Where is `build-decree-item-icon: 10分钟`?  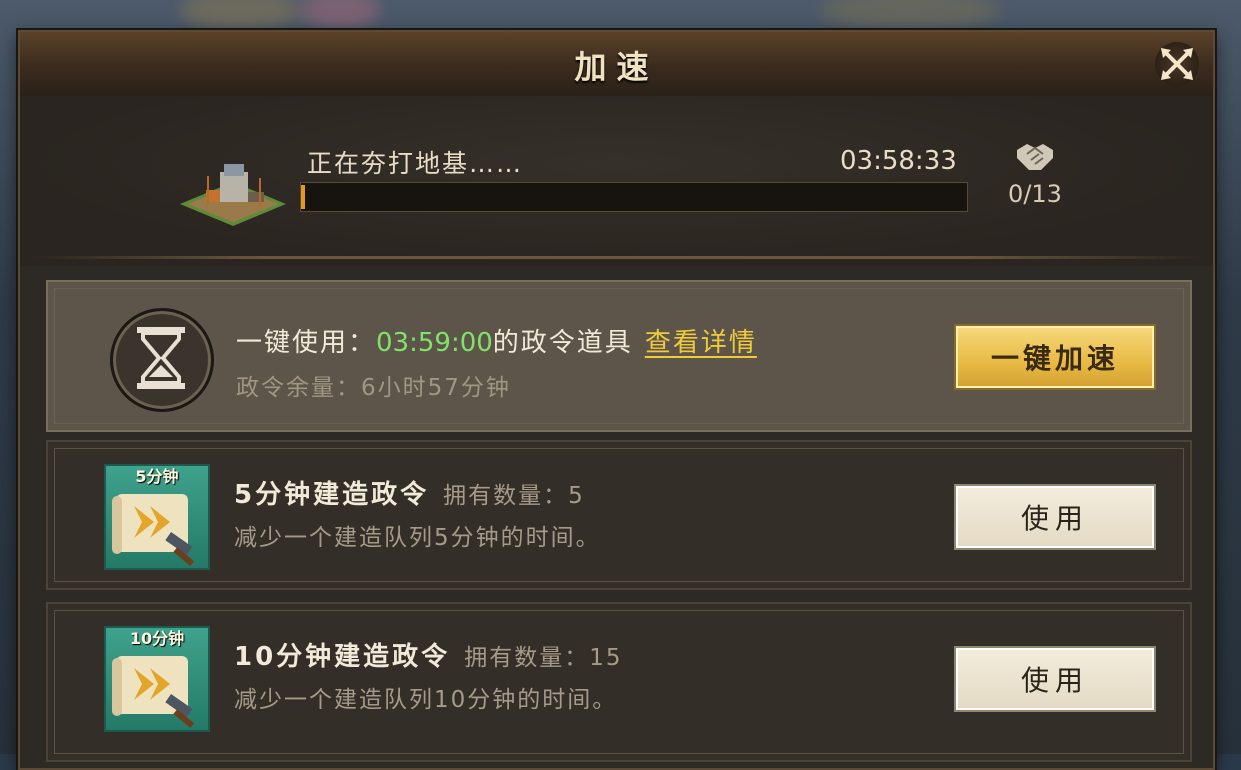
build-decree-item-icon: 10分钟 is located at coordinates (157, 679).